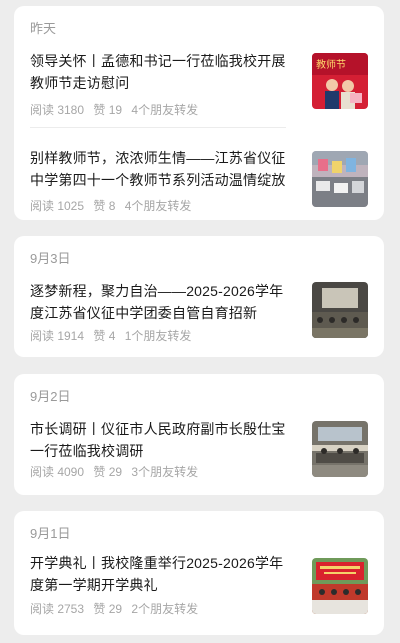 This screenshot has width=400, height=643. Describe the element at coordinates (163, 169) in the screenshot. I see `article-title: 别样教师节，浓浓师生情——江苏省仪征中学第四十一个教师节系列活动温情绽放` at that location.